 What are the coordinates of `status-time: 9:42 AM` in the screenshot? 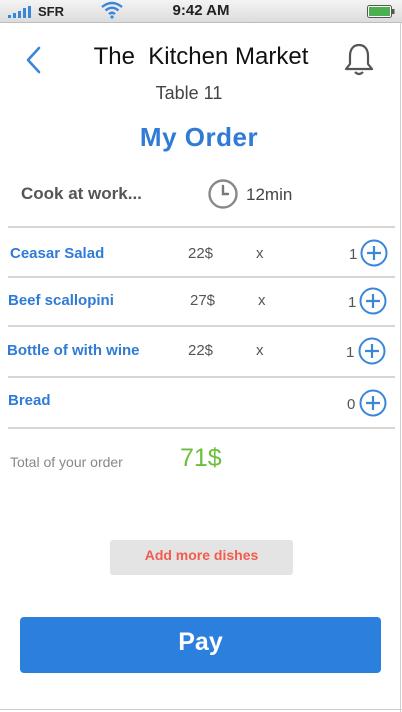 It's located at (201, 10).